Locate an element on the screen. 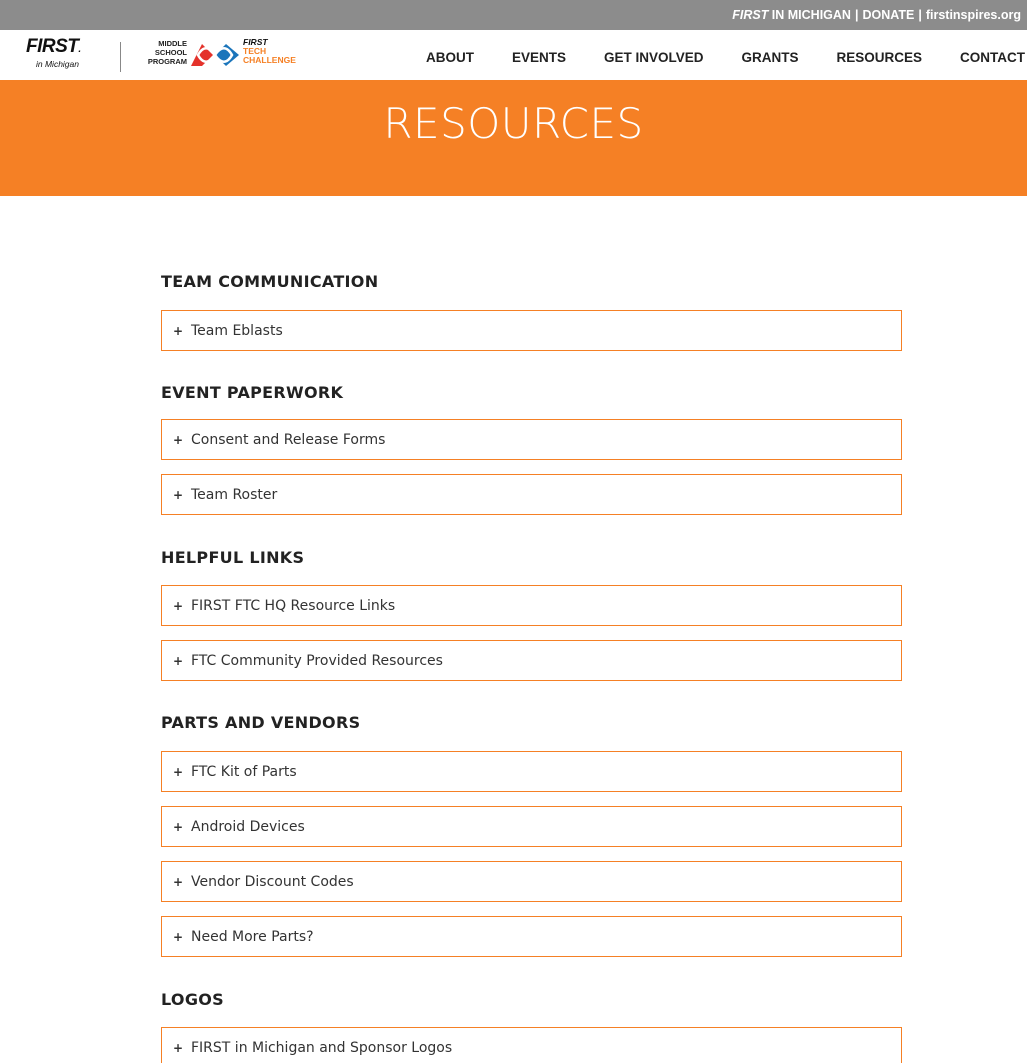 The width and height of the screenshot is (1027, 1063). nav-get-involved: GET INVOLVED is located at coordinates (654, 57).